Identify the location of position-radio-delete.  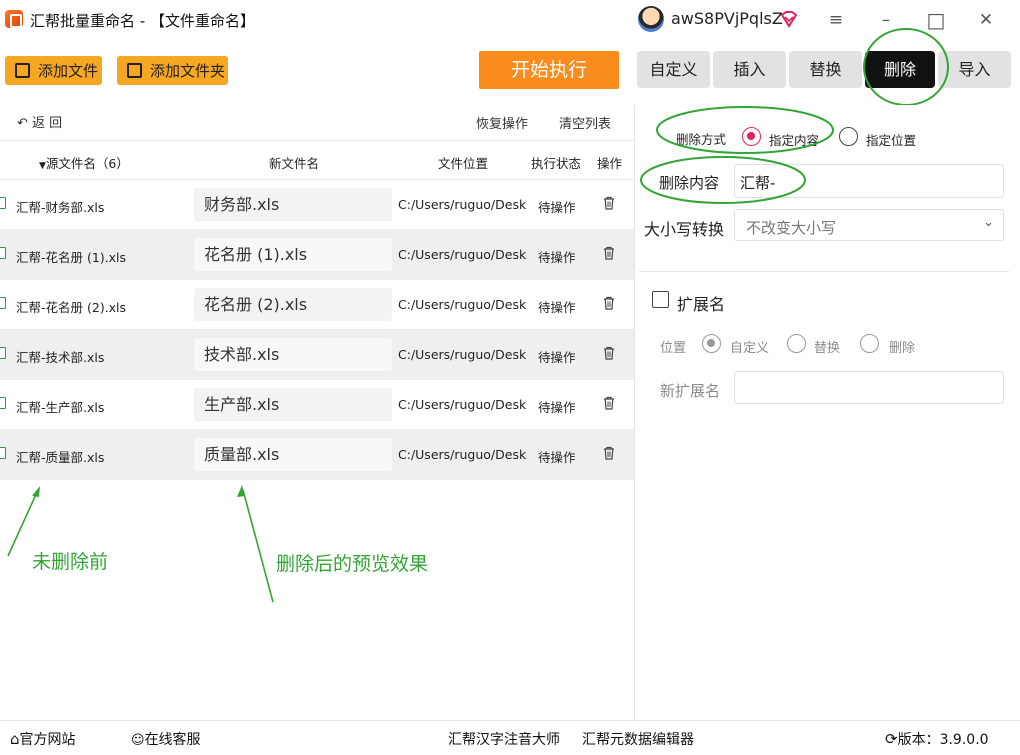
(869, 343).